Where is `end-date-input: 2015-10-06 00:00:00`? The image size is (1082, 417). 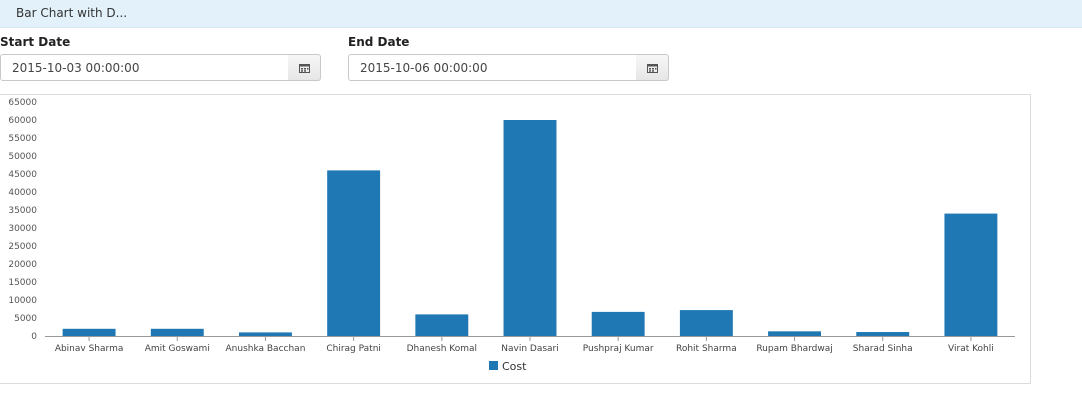
end-date-input: 2015-10-06 00:00:00 is located at coordinates (492, 67).